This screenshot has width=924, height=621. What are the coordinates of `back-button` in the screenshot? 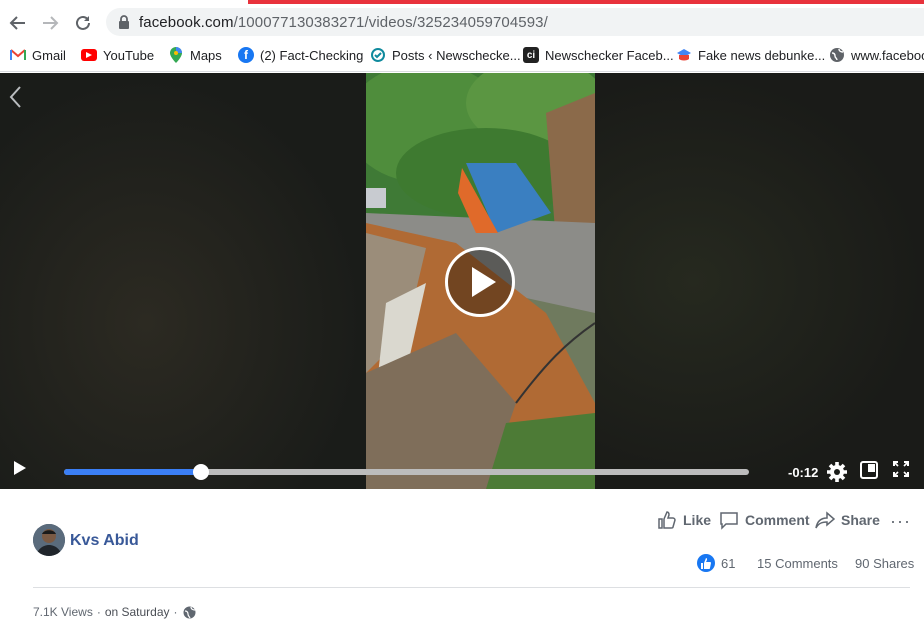 It's located at (18, 23).